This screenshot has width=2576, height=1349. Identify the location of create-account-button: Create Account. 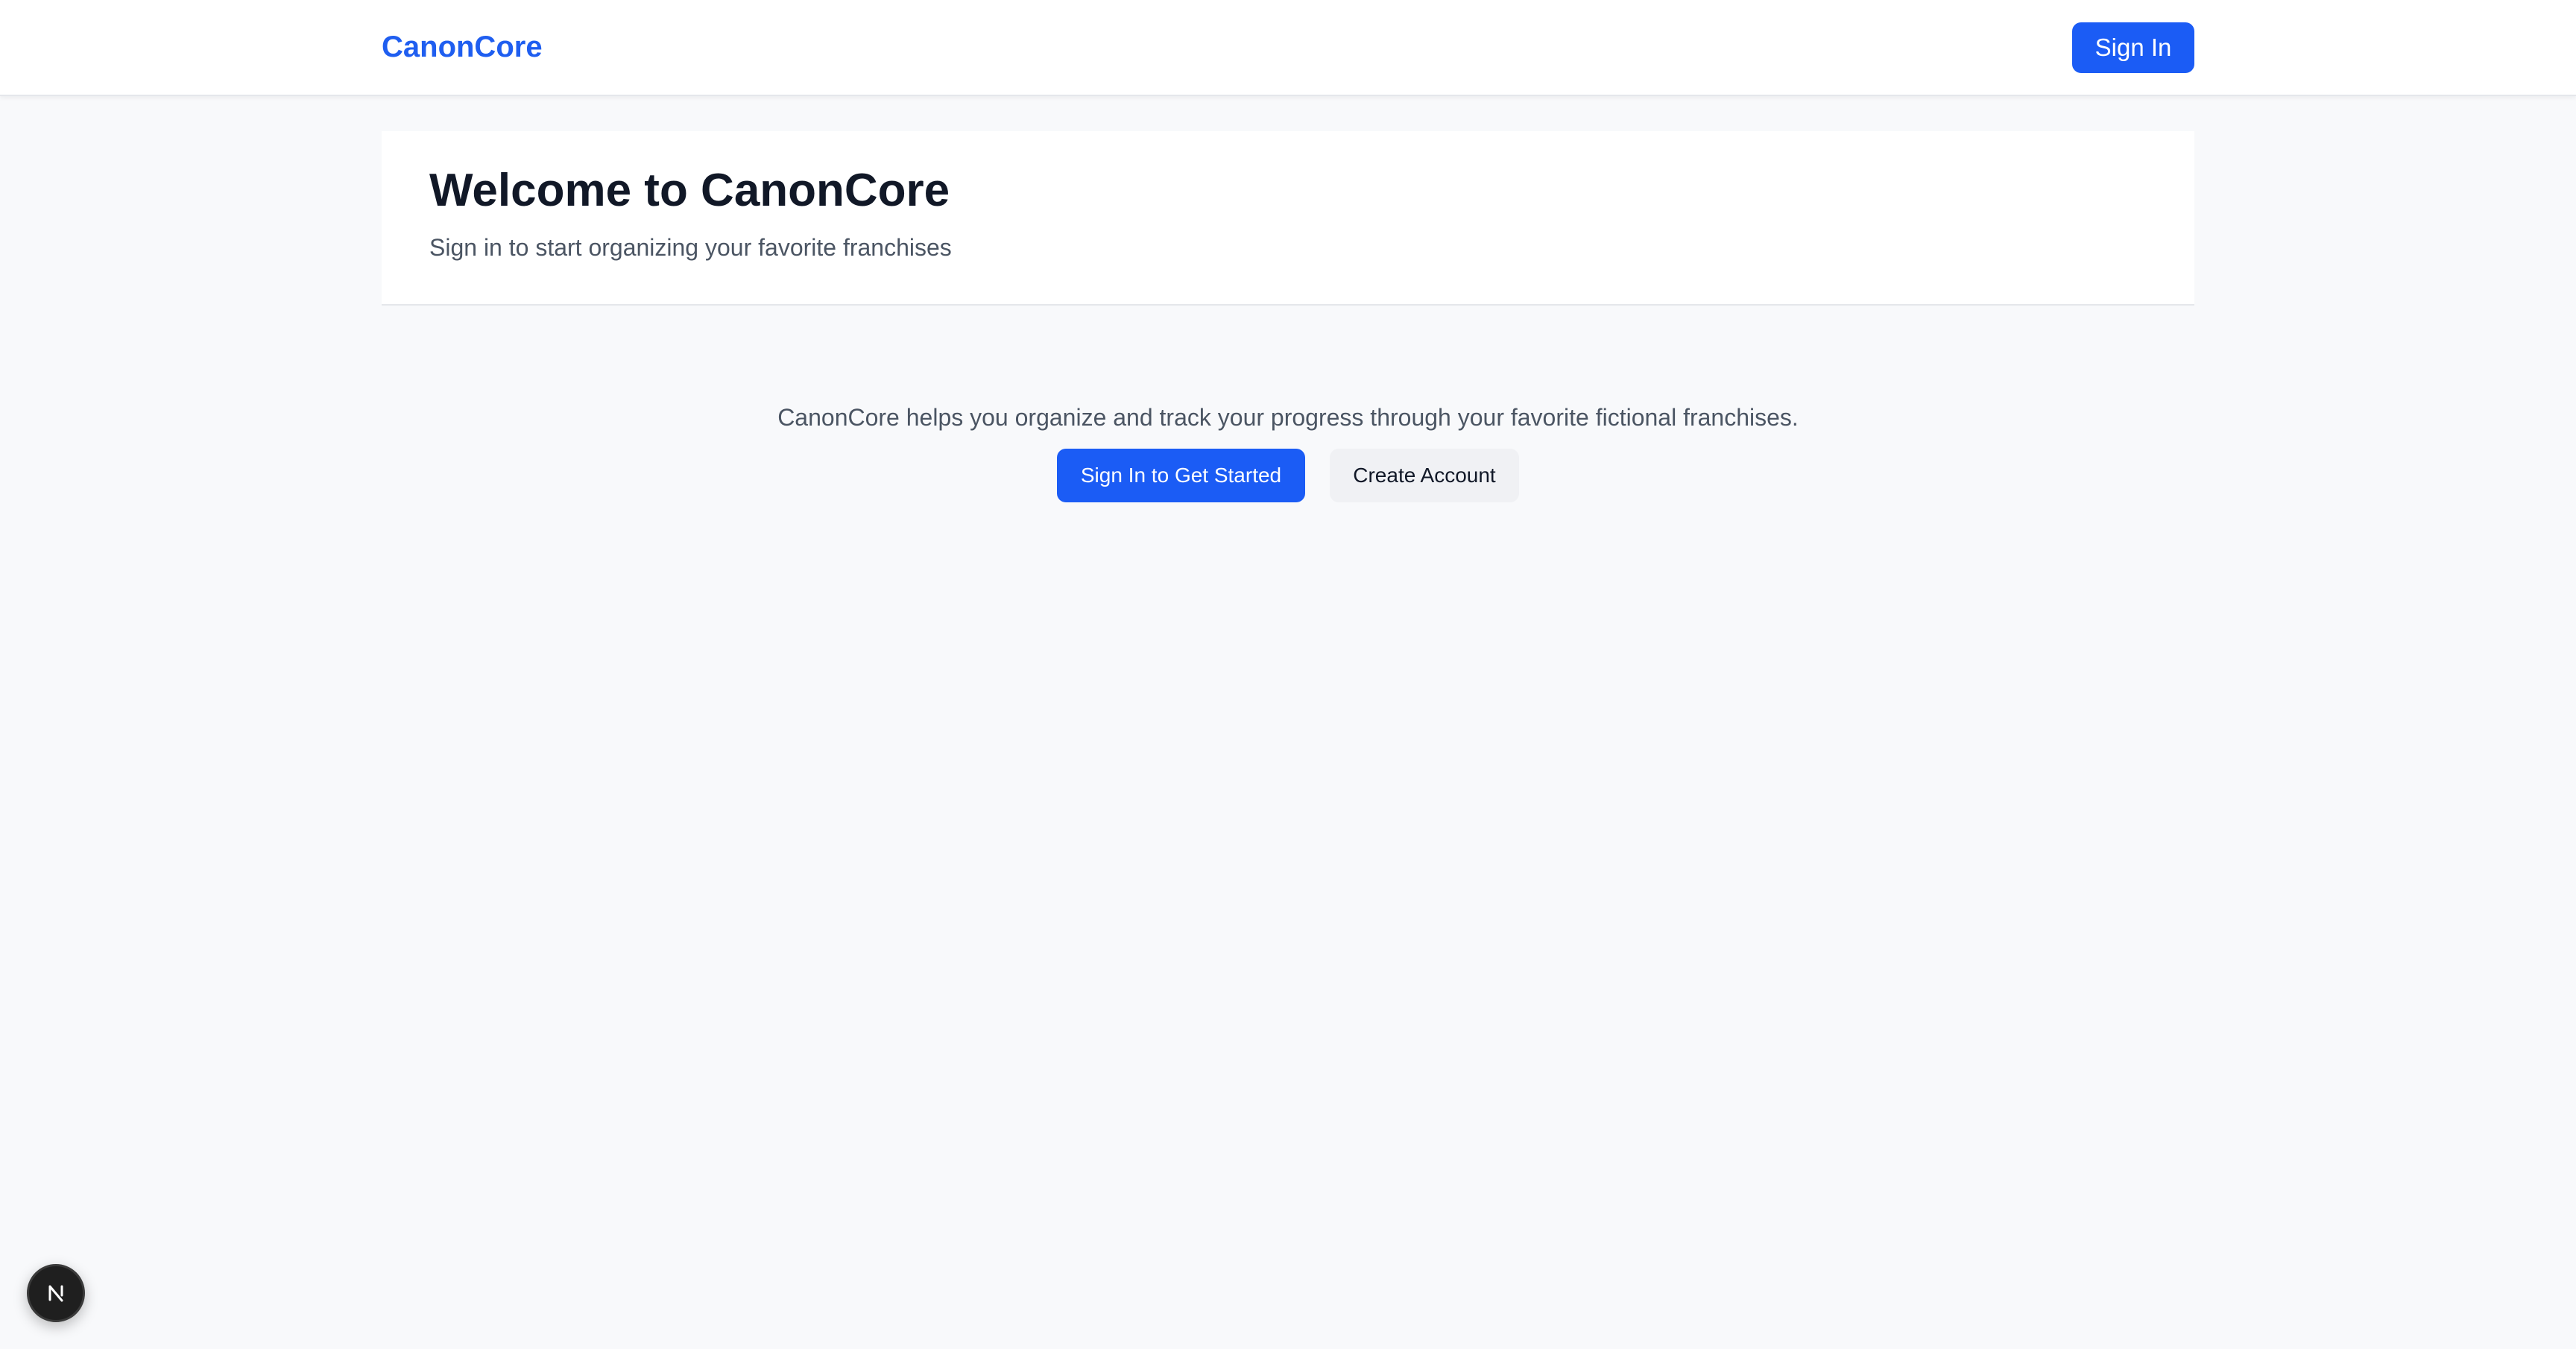
(1424, 475).